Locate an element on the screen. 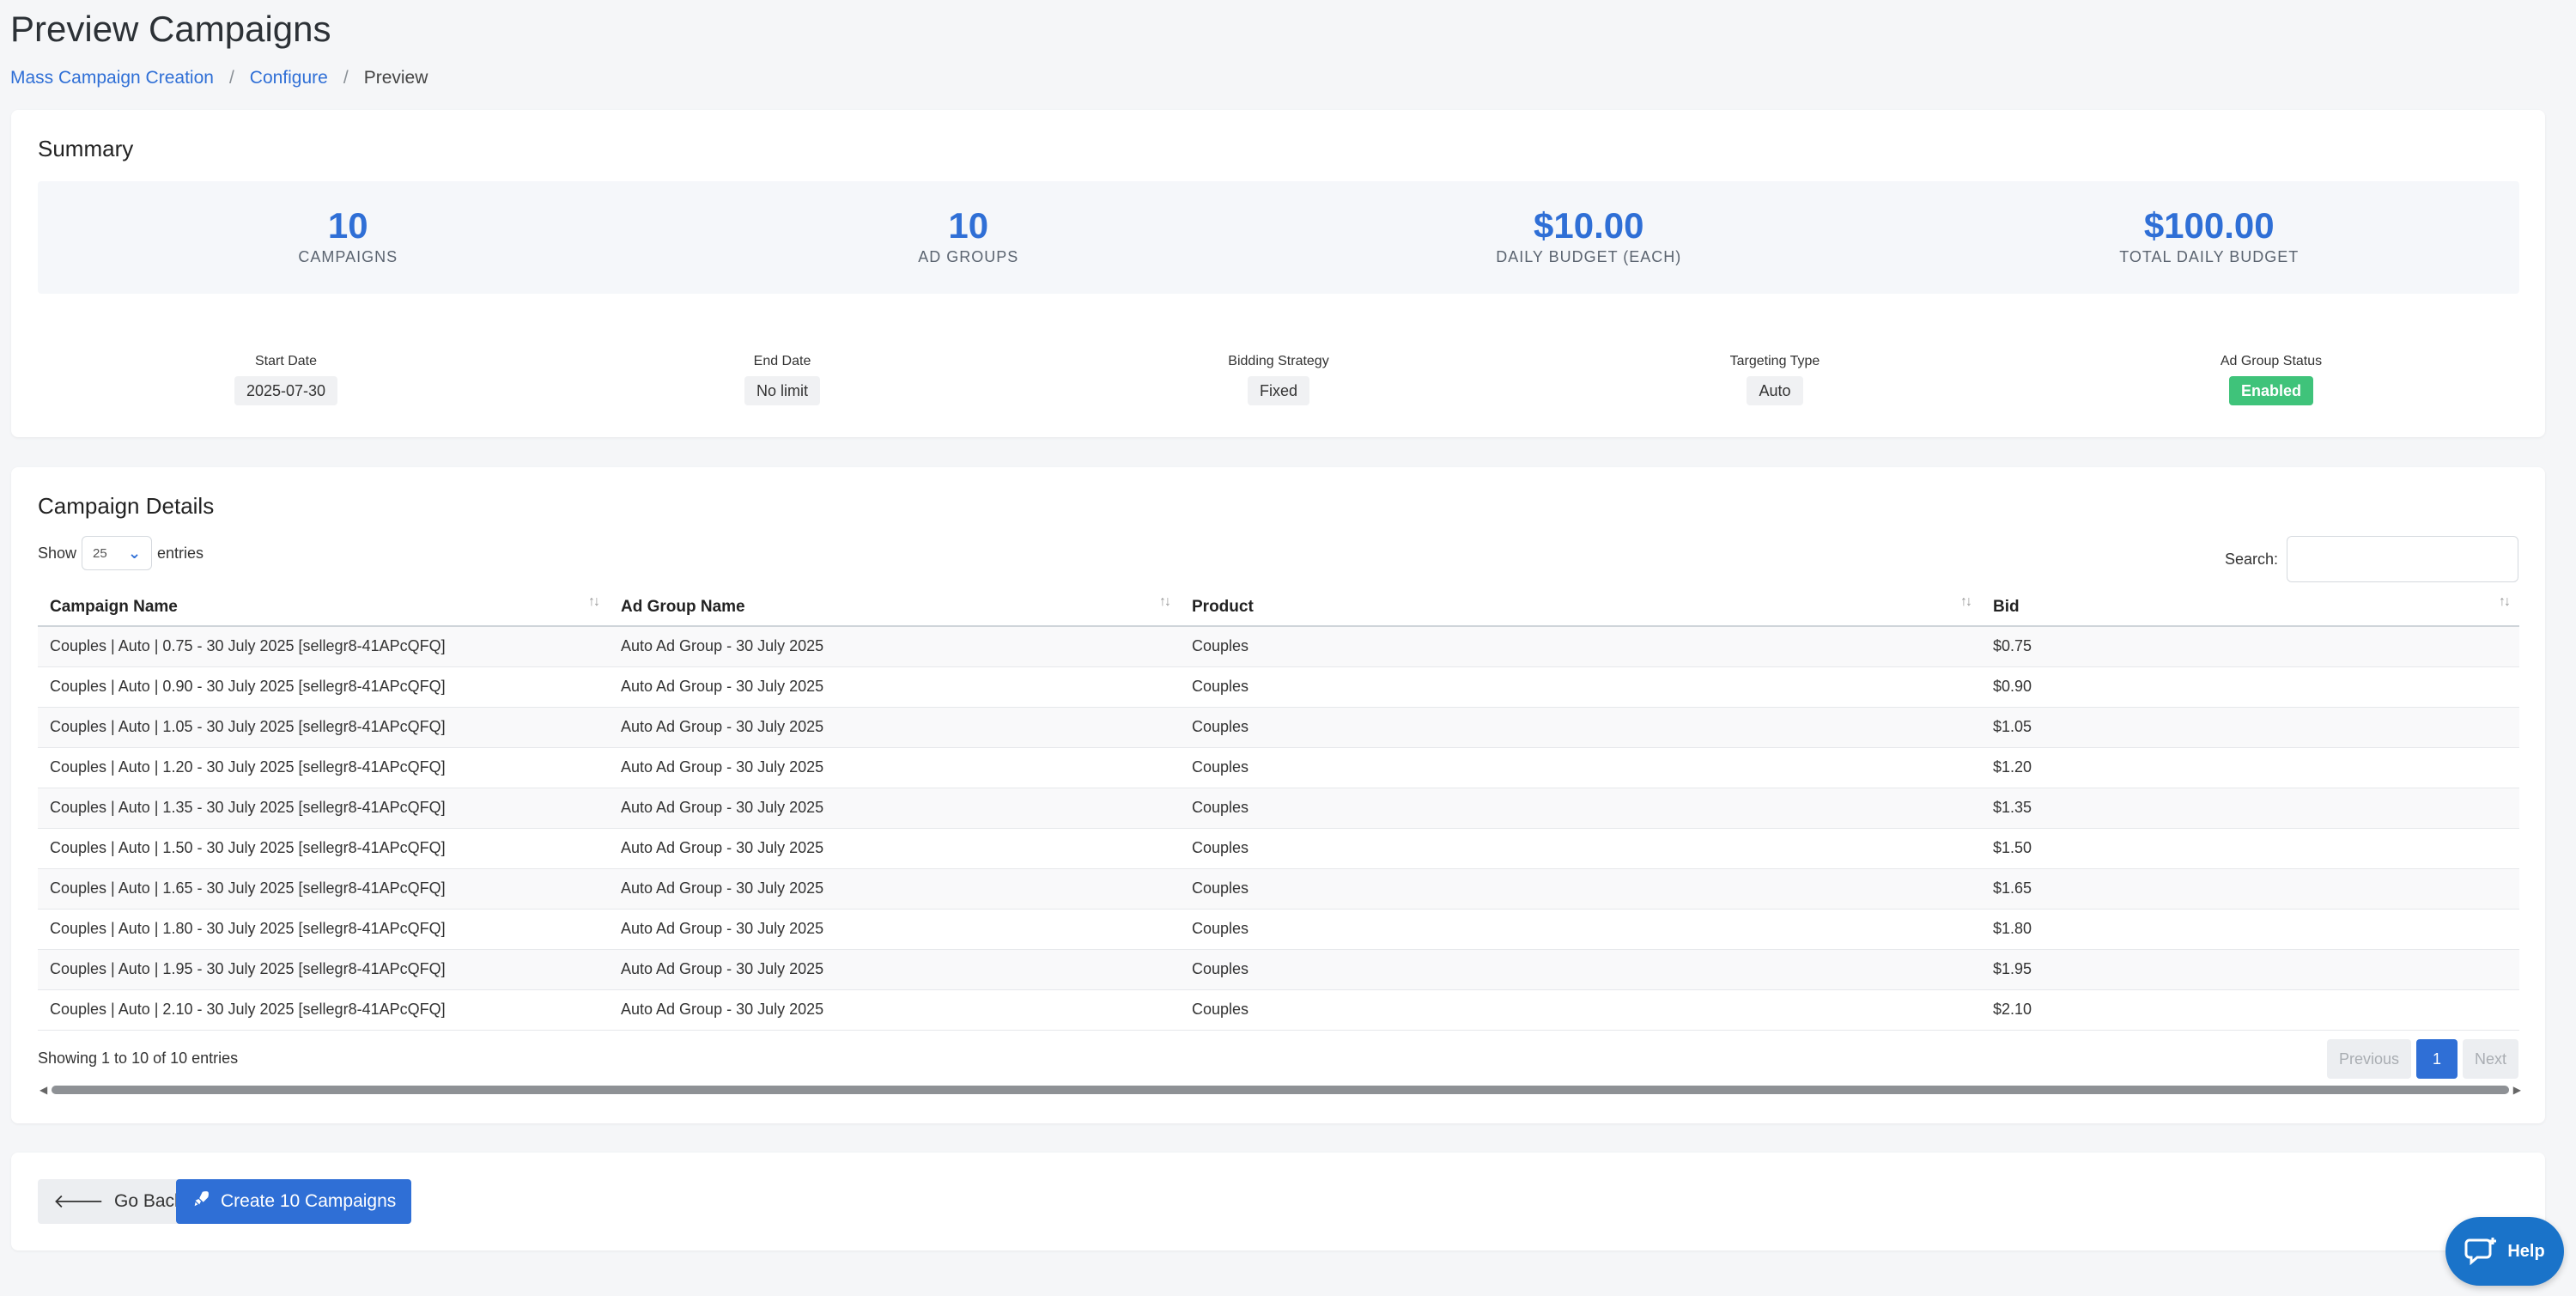  create-campaigns-label: Create 10 Campaigns is located at coordinates (309, 1201).